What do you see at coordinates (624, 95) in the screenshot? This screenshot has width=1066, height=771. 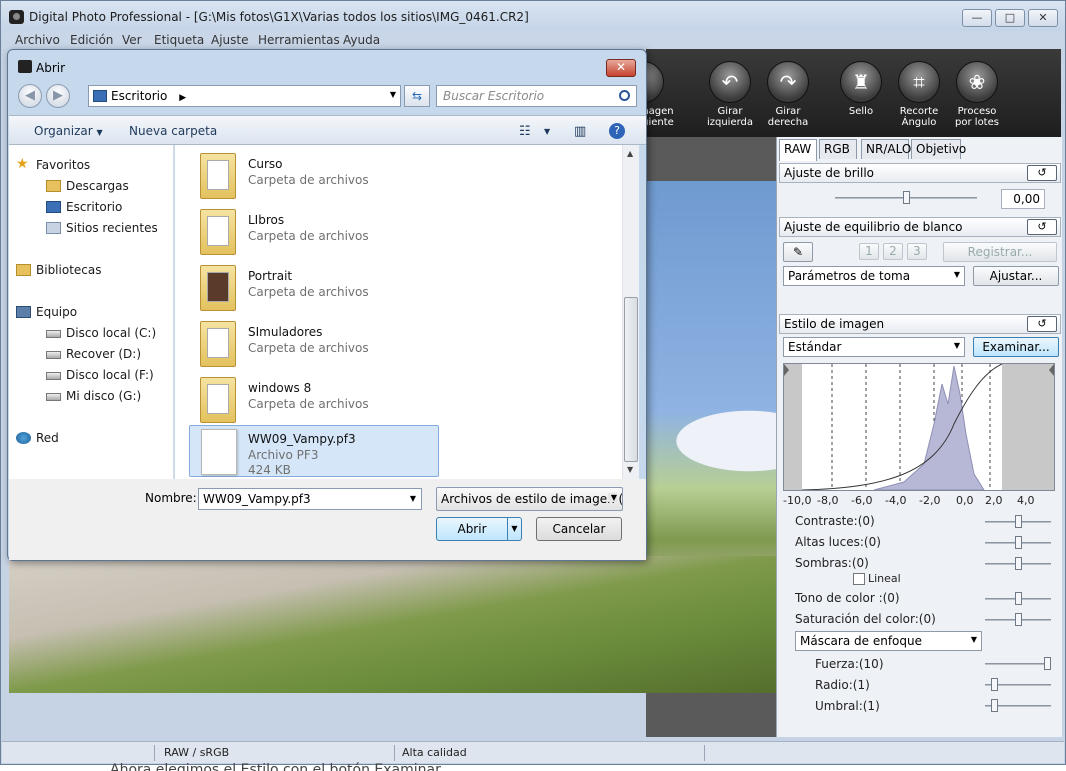 I see `search-icon` at bounding box center [624, 95].